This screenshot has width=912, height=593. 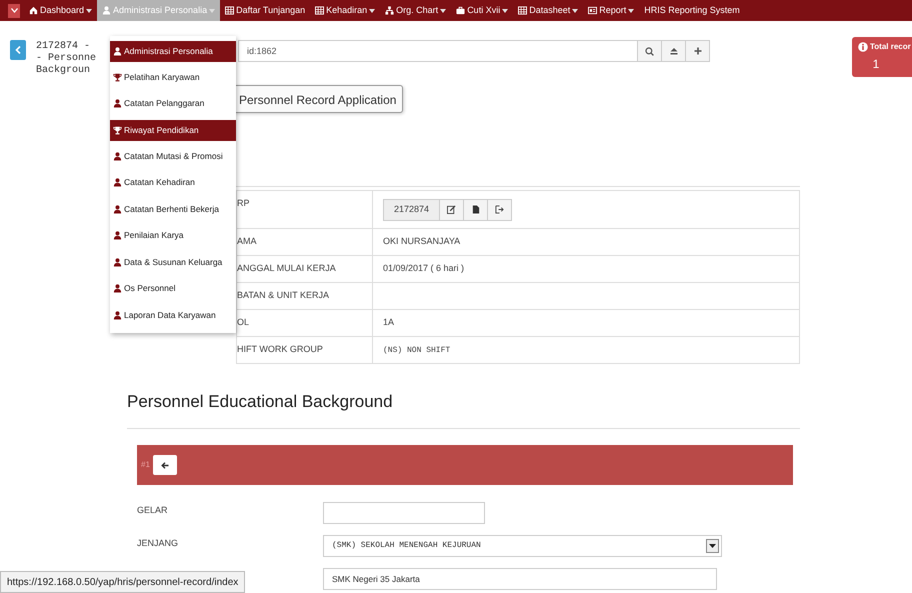 I want to click on exit-icon, so click(x=499, y=209).